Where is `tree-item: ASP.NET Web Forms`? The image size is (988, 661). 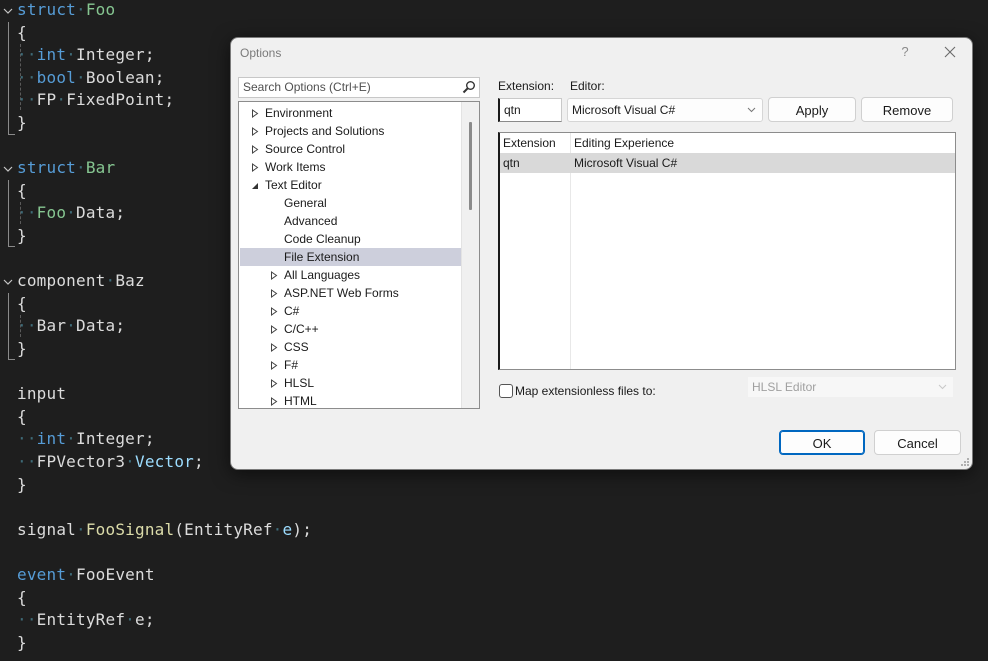
tree-item: ASP.NET Web Forms is located at coordinates (350, 293).